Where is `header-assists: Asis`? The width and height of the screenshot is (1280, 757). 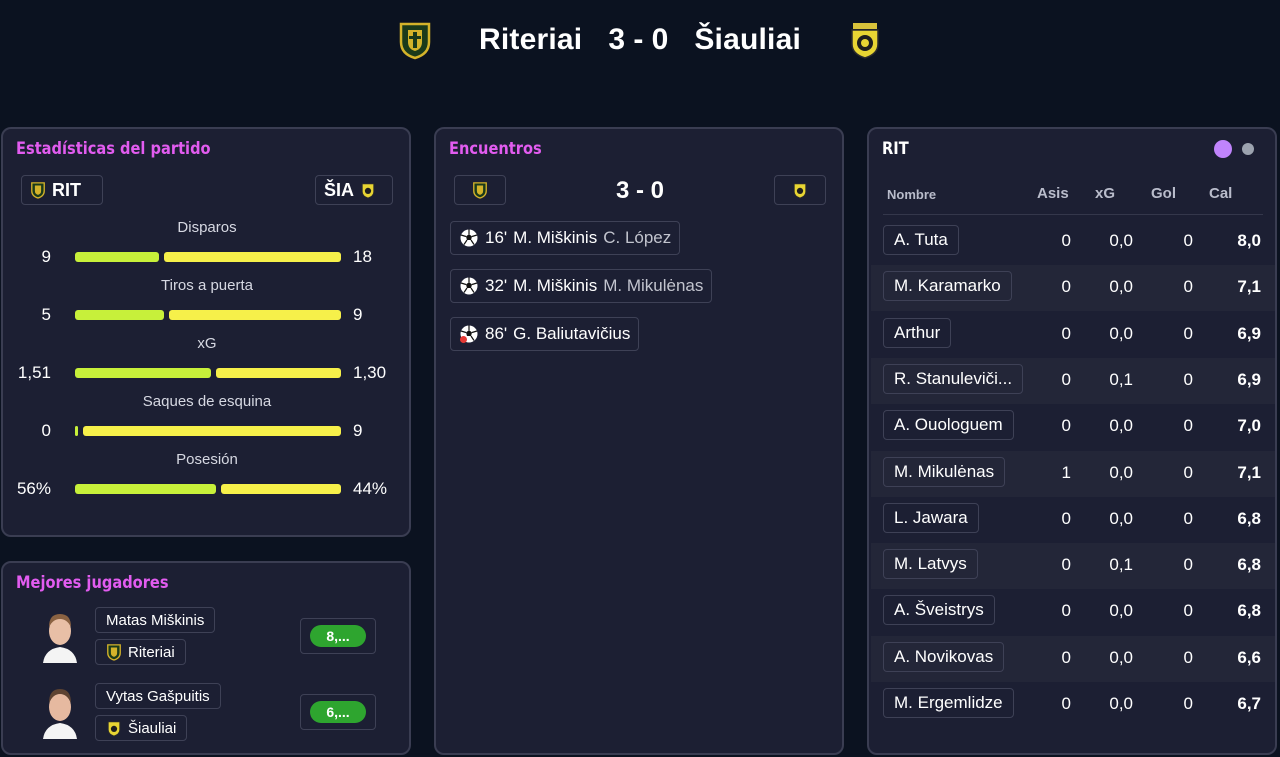
header-assists: Asis is located at coordinates (1053, 193).